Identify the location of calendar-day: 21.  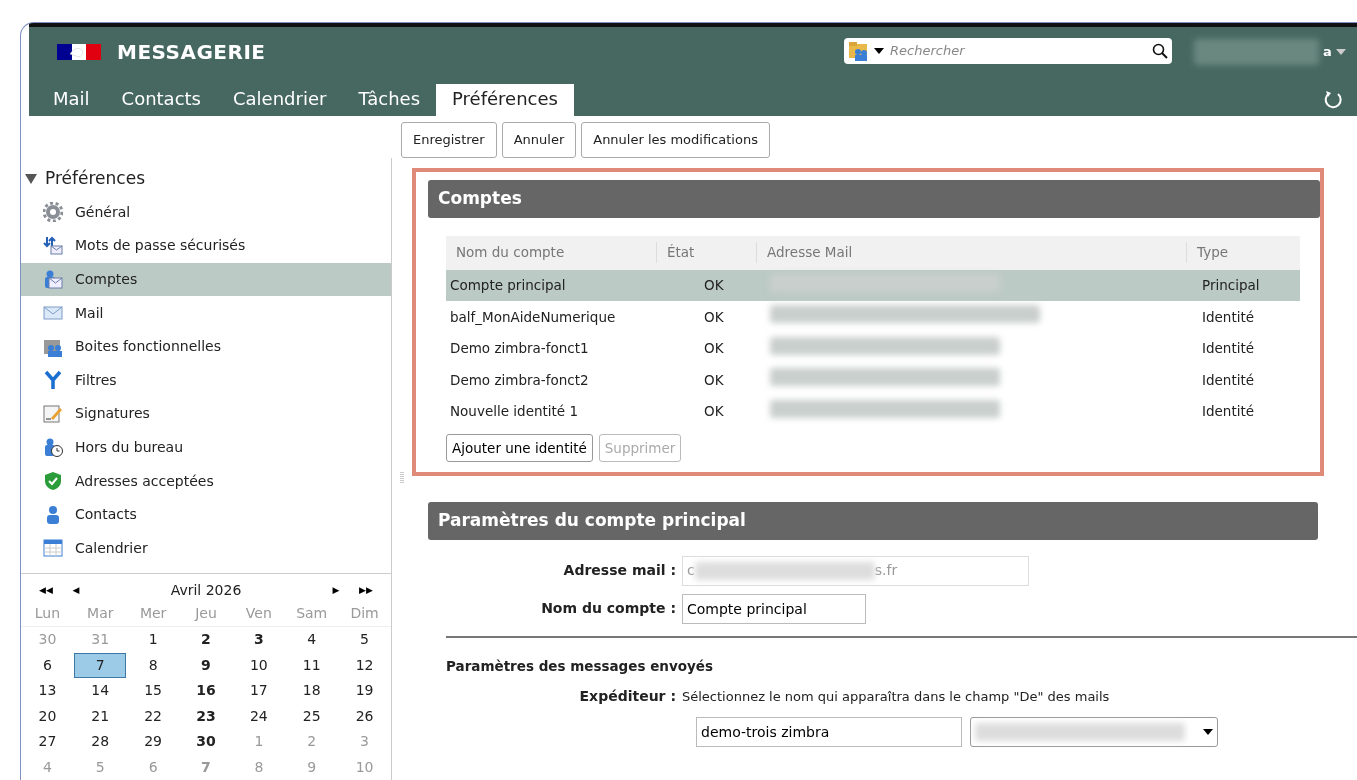
(100, 716).